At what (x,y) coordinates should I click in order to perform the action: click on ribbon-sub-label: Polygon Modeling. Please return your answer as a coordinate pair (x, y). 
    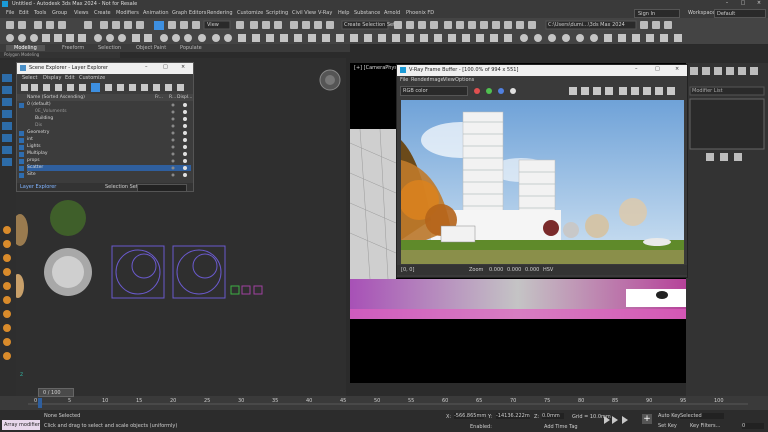
    Looking at the image, I should click on (22, 54).